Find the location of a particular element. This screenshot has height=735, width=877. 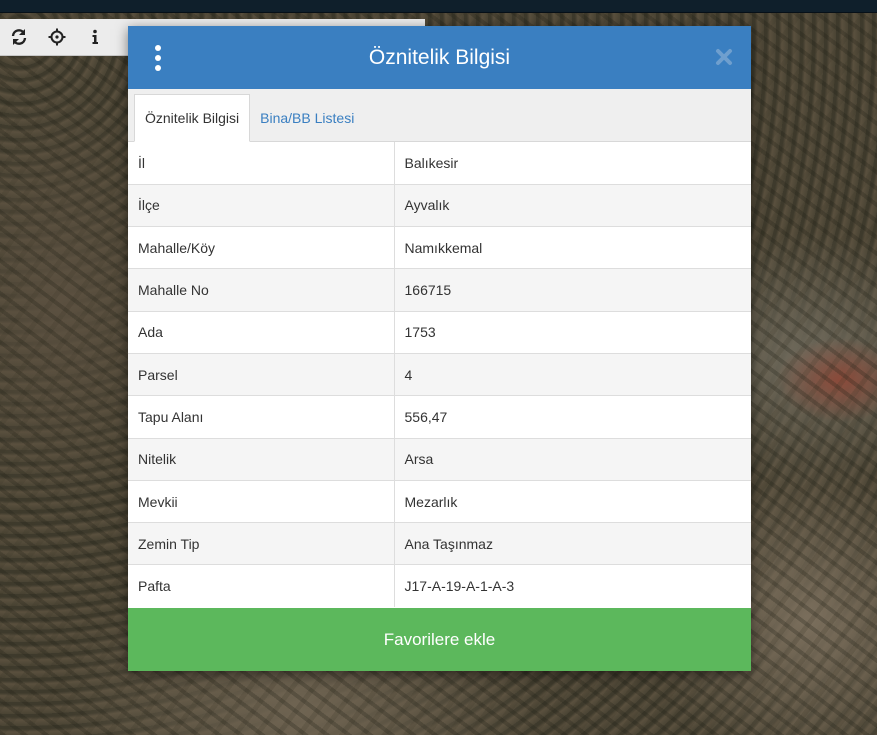

add-favorites-button: Favorilere ekle is located at coordinates (439, 639).